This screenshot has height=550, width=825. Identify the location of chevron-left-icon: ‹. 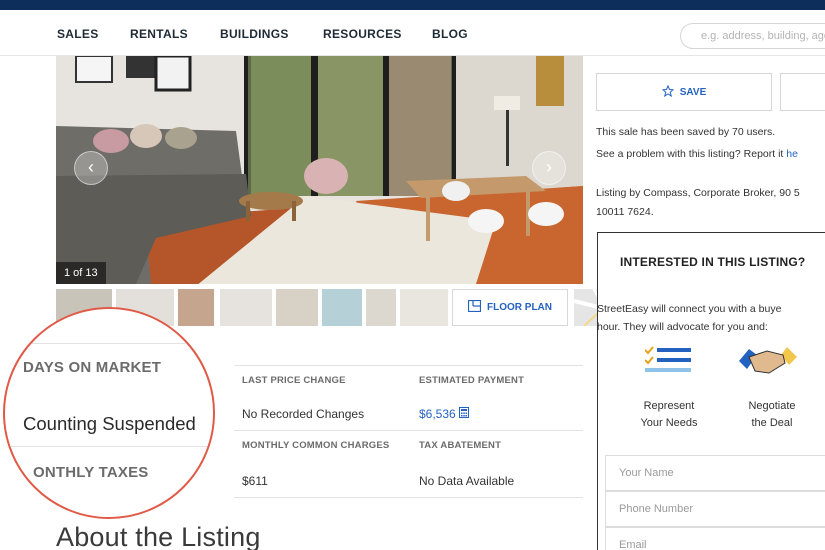
(91, 167).